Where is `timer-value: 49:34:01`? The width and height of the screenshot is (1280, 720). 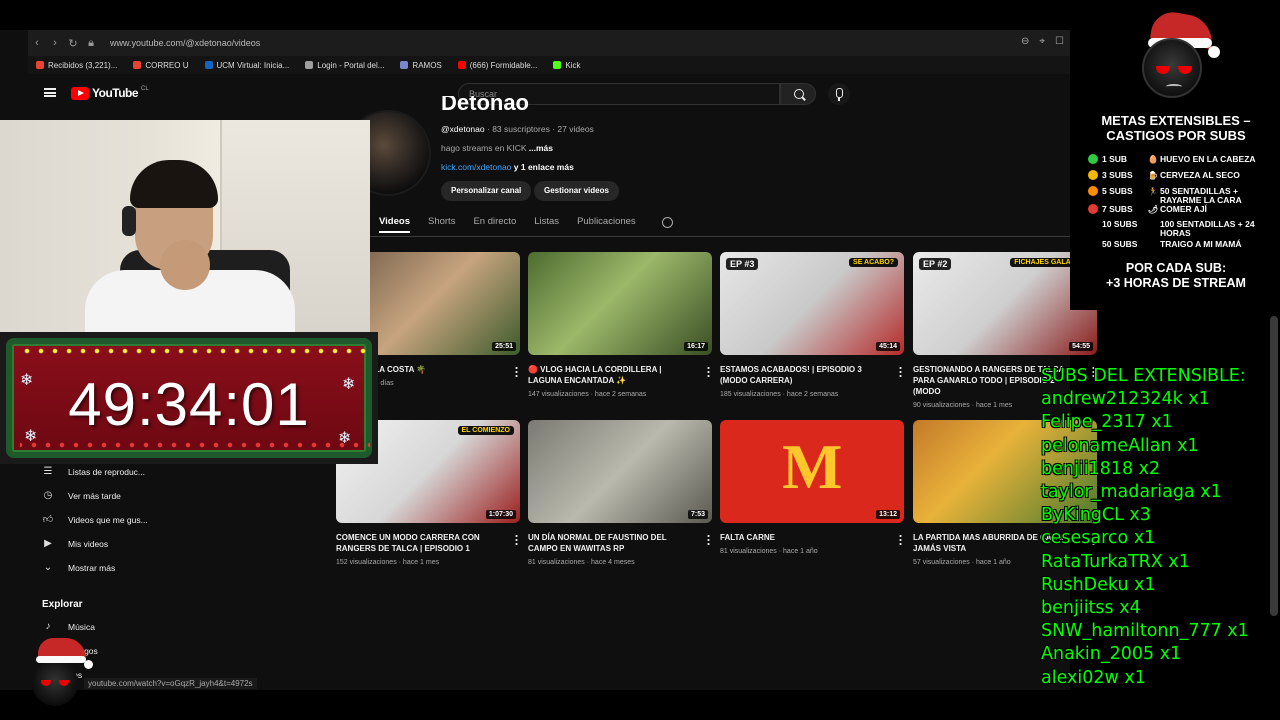
timer-value: 49:34:01 is located at coordinates (189, 404).